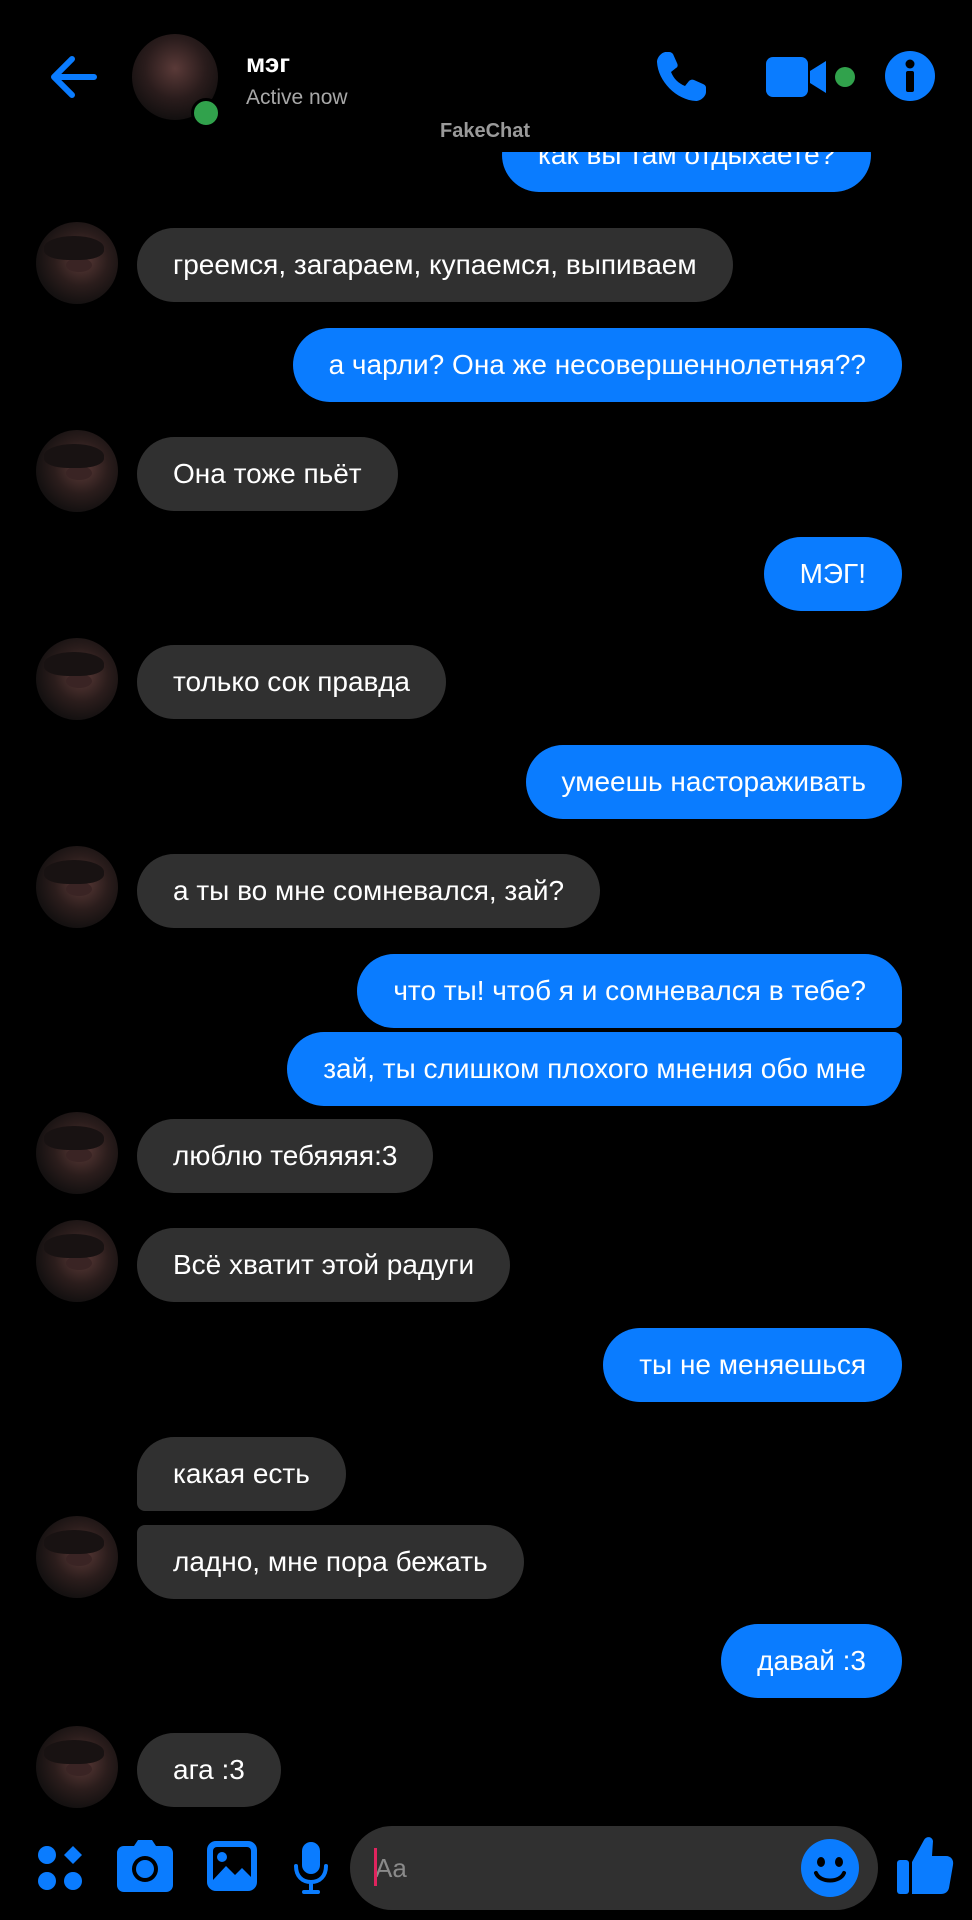  What do you see at coordinates (145, 1866) in the screenshot?
I see `camera-icon` at bounding box center [145, 1866].